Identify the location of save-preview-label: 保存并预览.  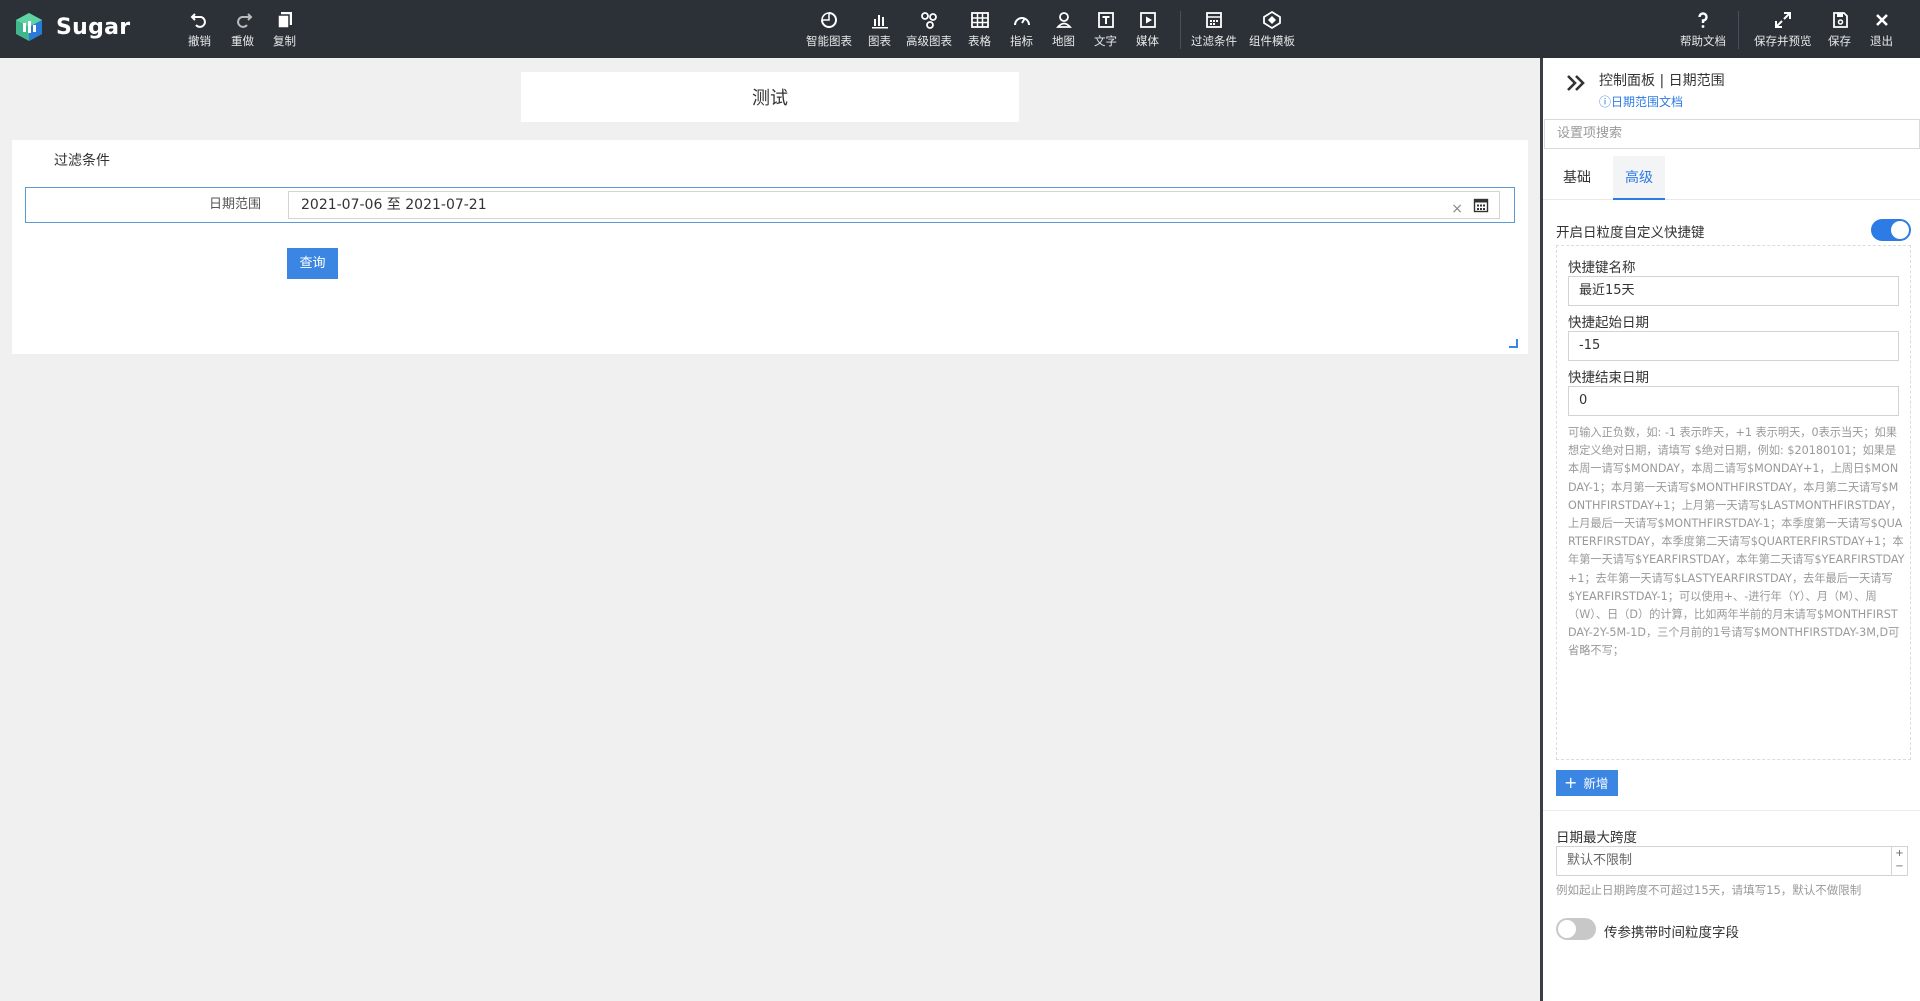
(1783, 41).